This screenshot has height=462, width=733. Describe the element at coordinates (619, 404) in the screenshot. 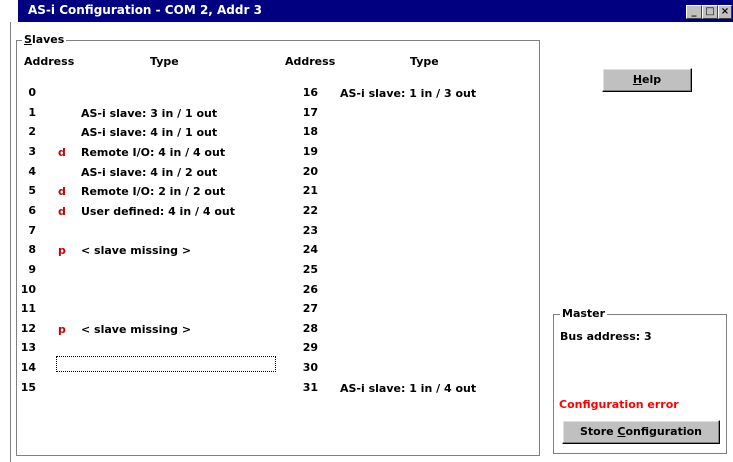

I see `configuration-error: Configuration error` at that location.